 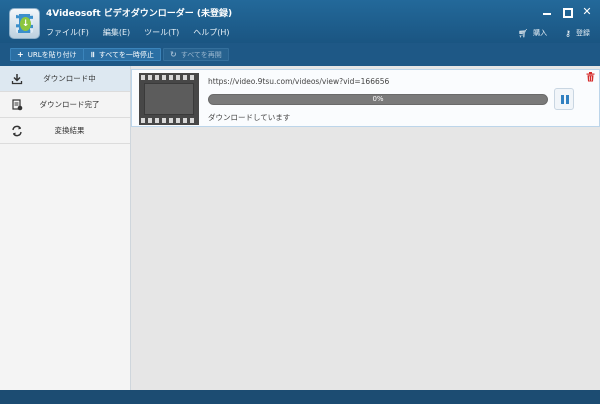 What do you see at coordinates (116, 32) in the screenshot?
I see `menu-edit: 編集(E)` at bounding box center [116, 32].